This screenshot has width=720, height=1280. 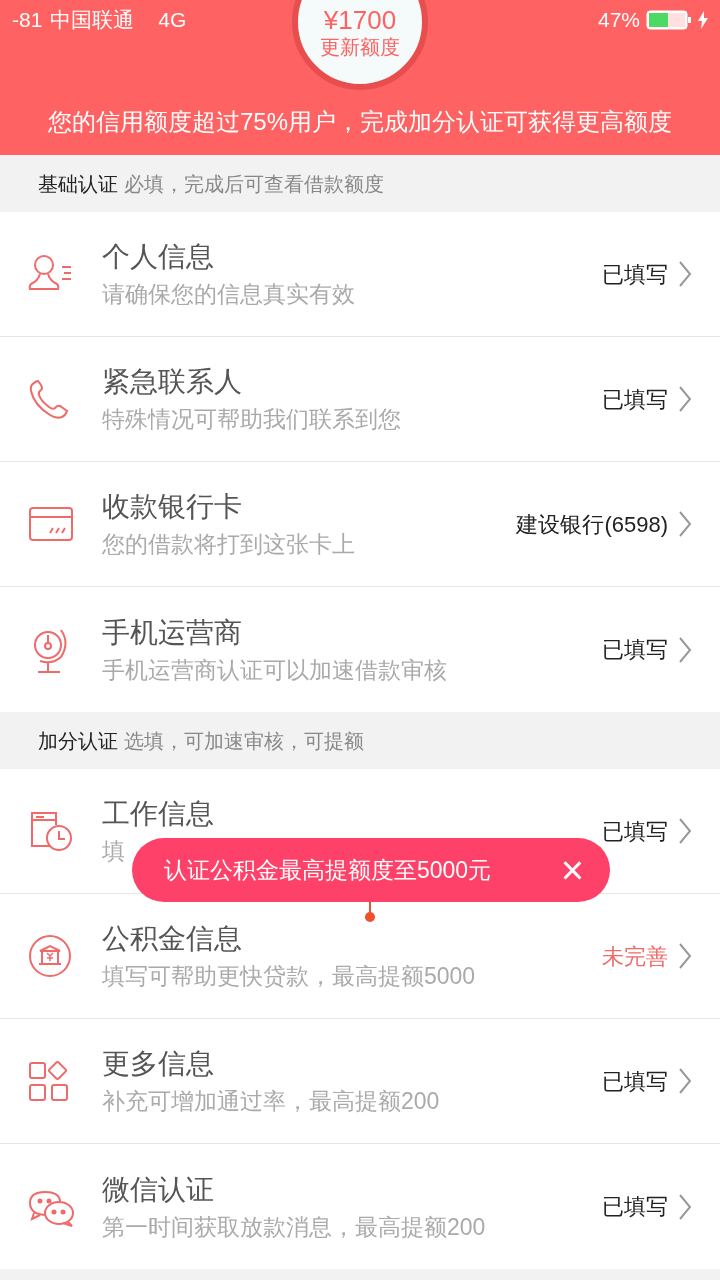 What do you see at coordinates (703, 19) in the screenshot?
I see `charging-icon` at bounding box center [703, 19].